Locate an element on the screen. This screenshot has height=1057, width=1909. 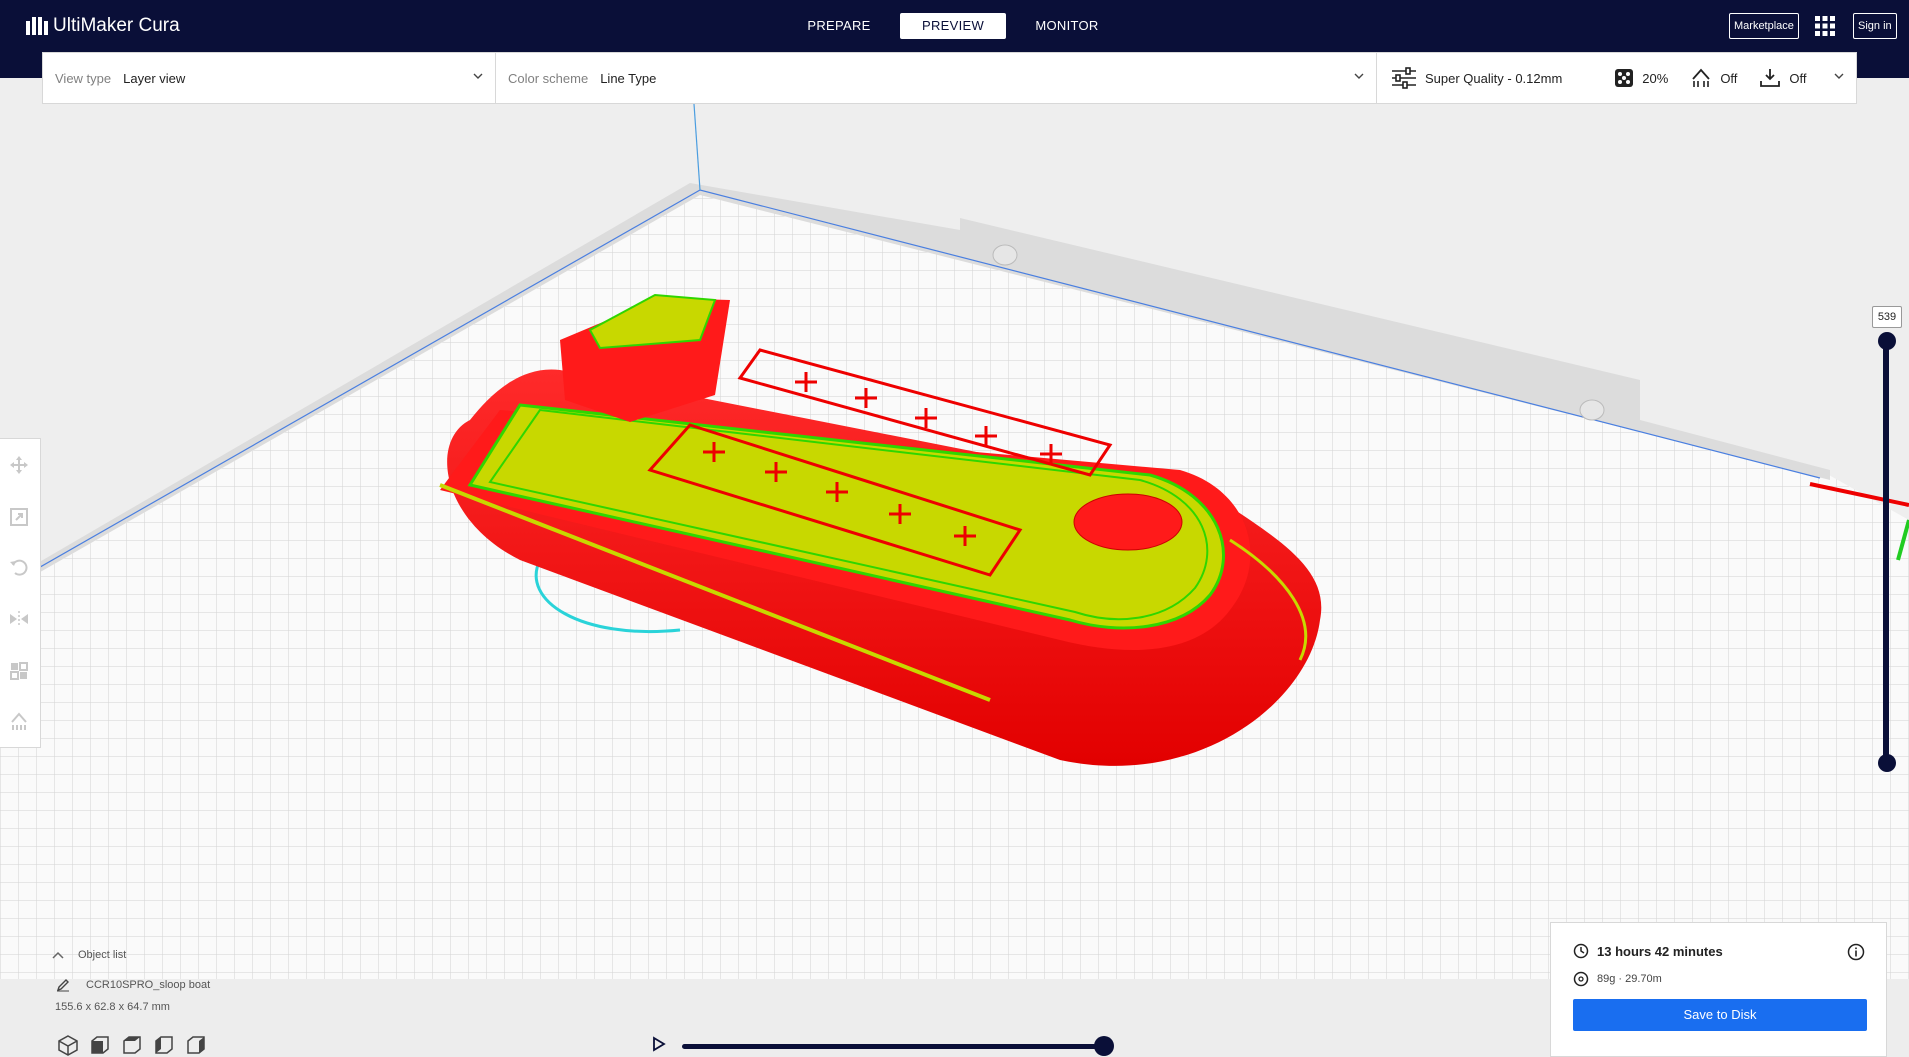
layer-number-field: 539 is located at coordinates (1887, 317).